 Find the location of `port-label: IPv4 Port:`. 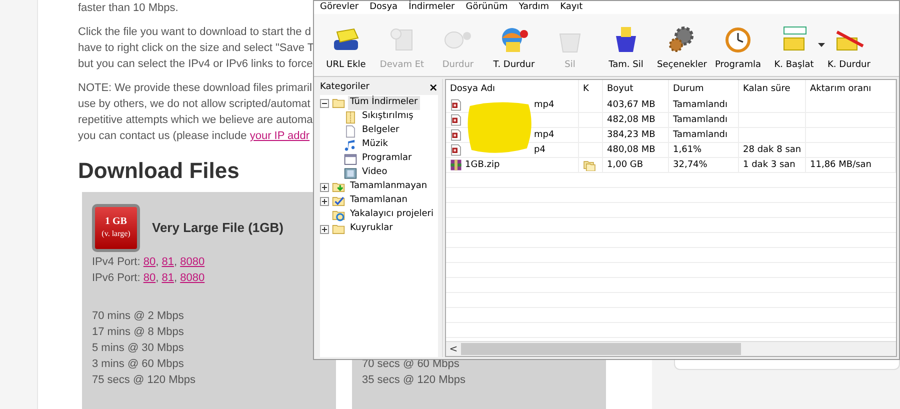

port-label: IPv4 Port: is located at coordinates (116, 262).